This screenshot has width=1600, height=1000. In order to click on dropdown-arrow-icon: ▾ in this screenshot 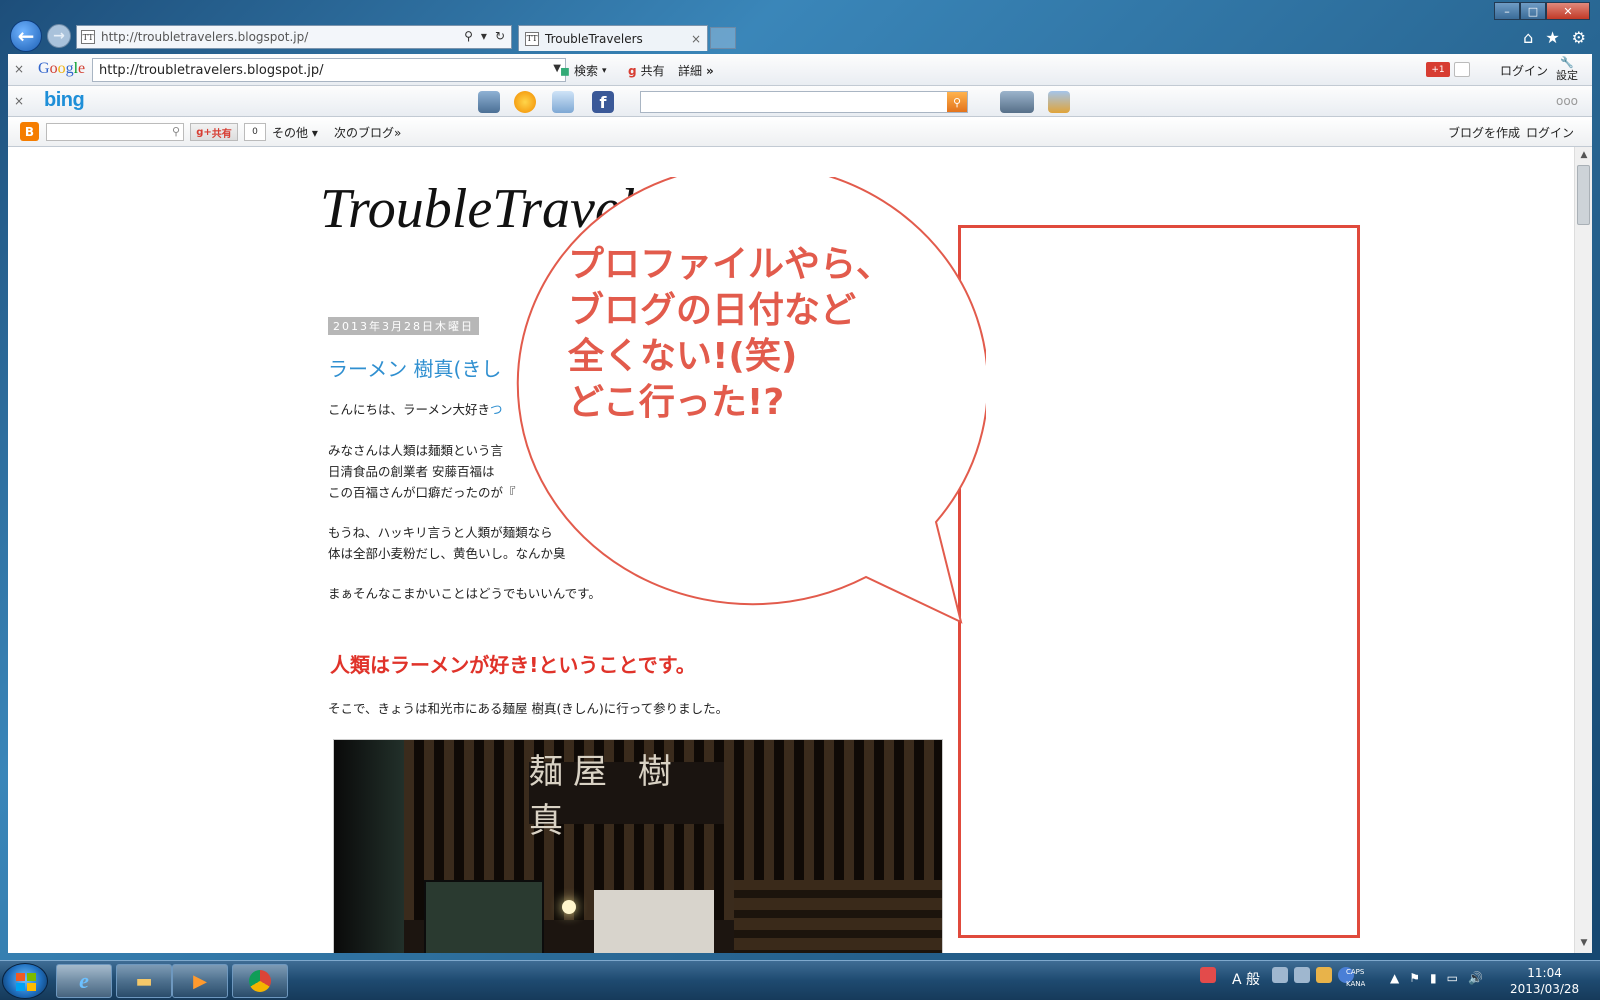, I will do `click(484, 36)`.